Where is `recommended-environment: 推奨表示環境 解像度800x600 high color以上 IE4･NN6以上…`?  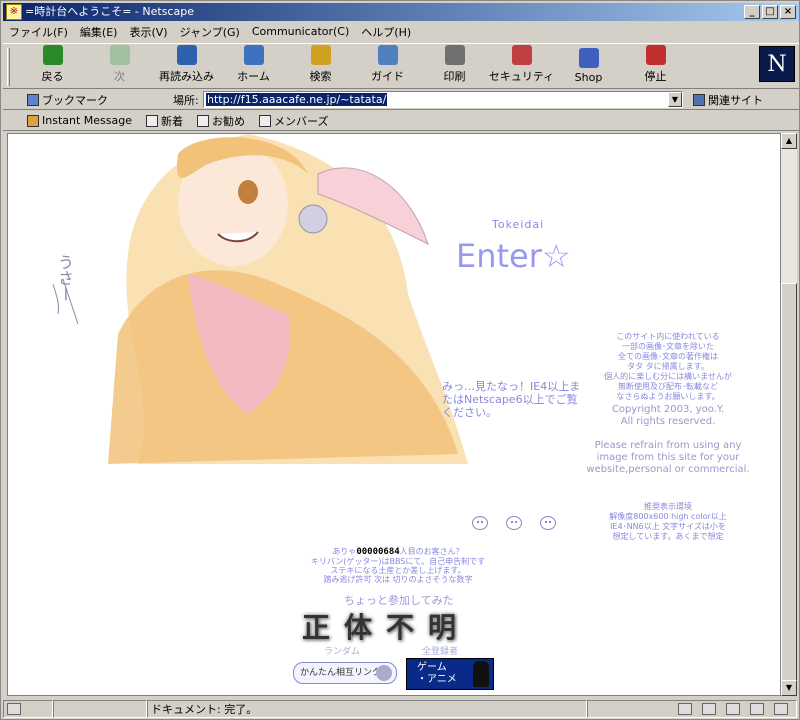
recommended-environment: 推奨表示環境 解像度800x600 high color以上 IE4･NN6以上… is located at coordinates (668, 521).